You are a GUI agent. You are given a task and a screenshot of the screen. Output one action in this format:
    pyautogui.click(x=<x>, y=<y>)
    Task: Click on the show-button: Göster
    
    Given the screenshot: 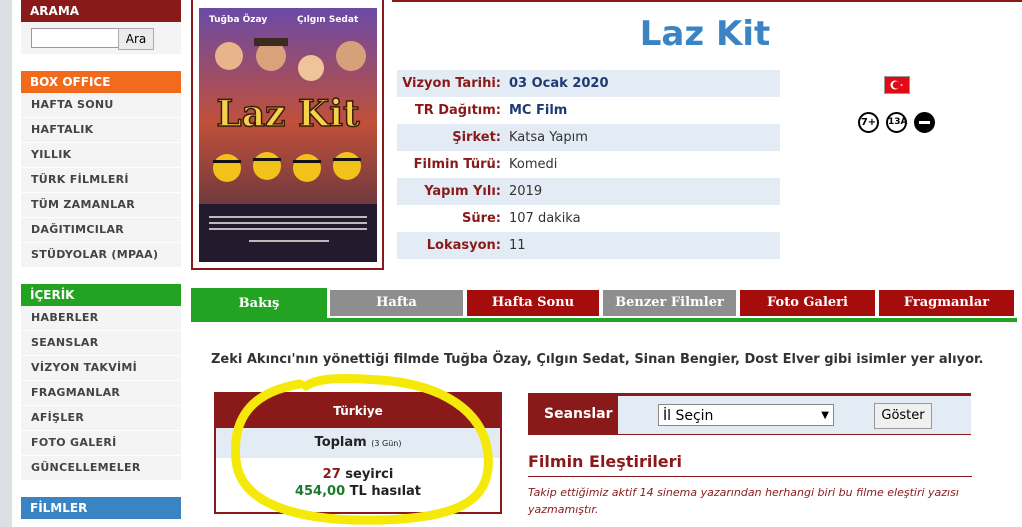 What is the action you would take?
    pyautogui.click(x=903, y=416)
    